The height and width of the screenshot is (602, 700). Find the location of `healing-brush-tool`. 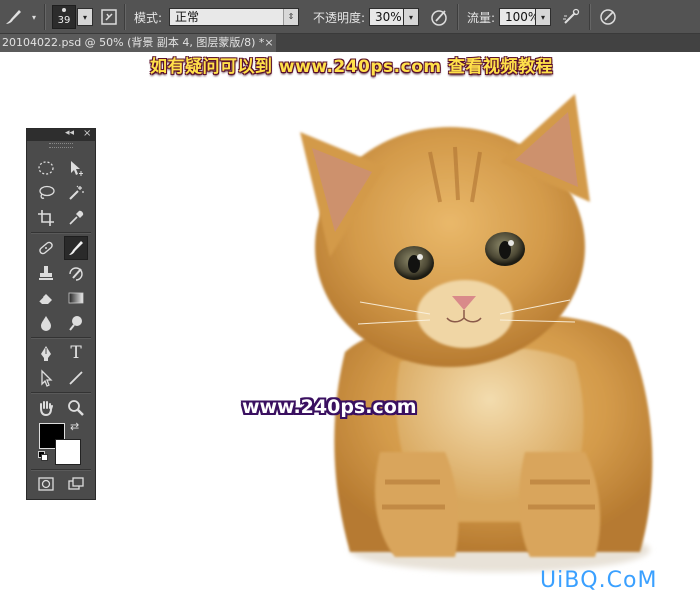

healing-brush-tool is located at coordinates (46, 248).